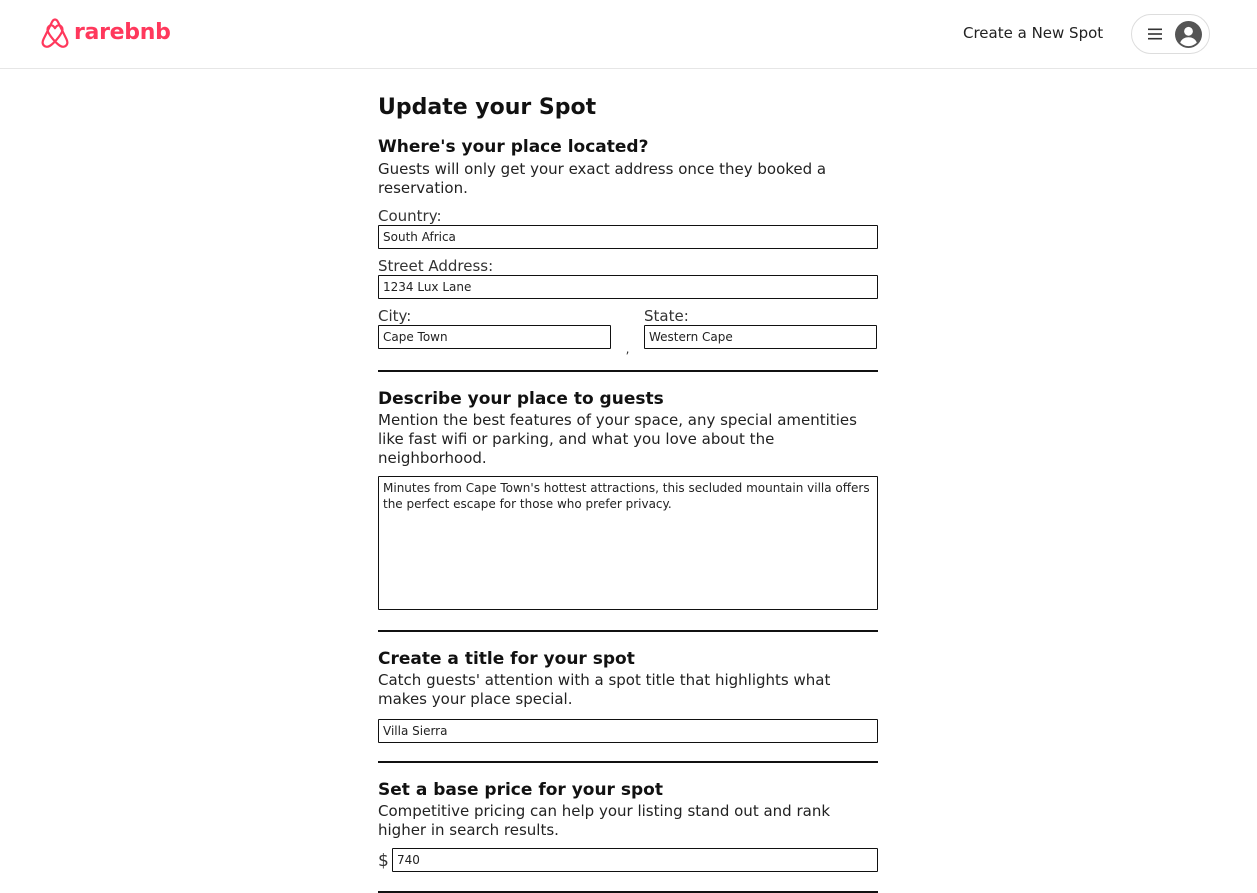  Describe the element at coordinates (1155, 34) in the screenshot. I see `hamburger-icon` at that location.